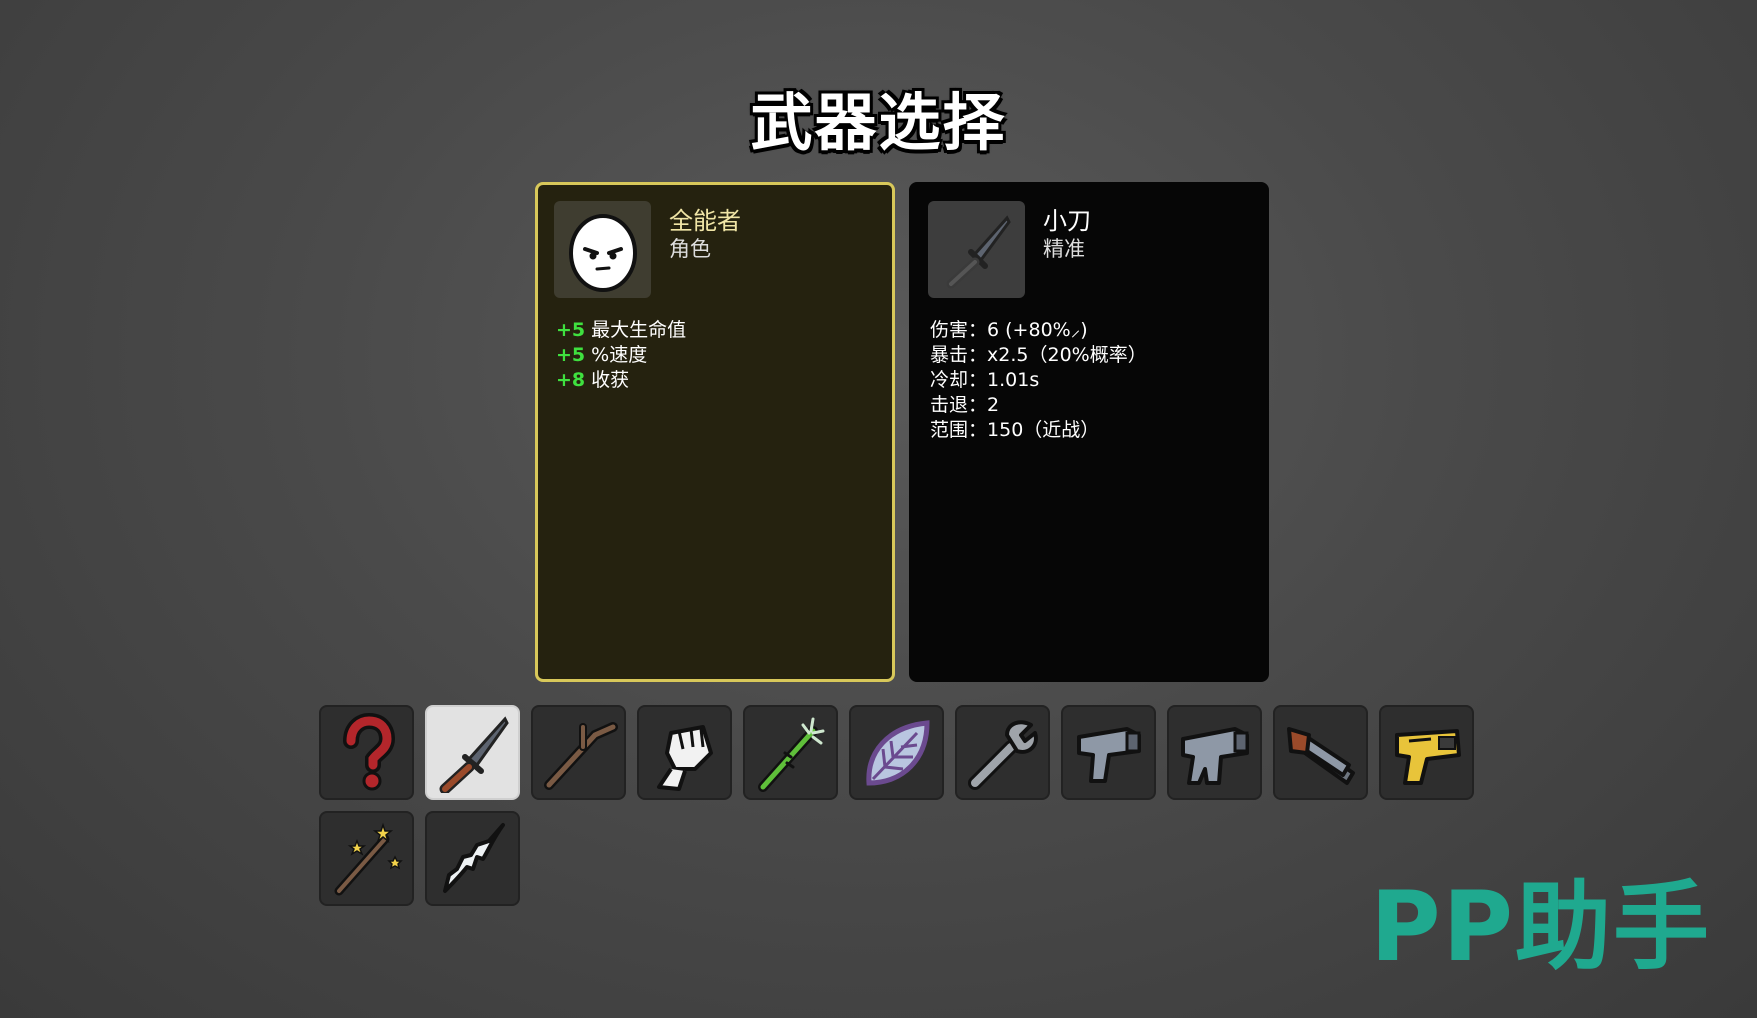 This screenshot has width=1757, height=1018. I want to click on weapon-portrait, so click(976, 249).